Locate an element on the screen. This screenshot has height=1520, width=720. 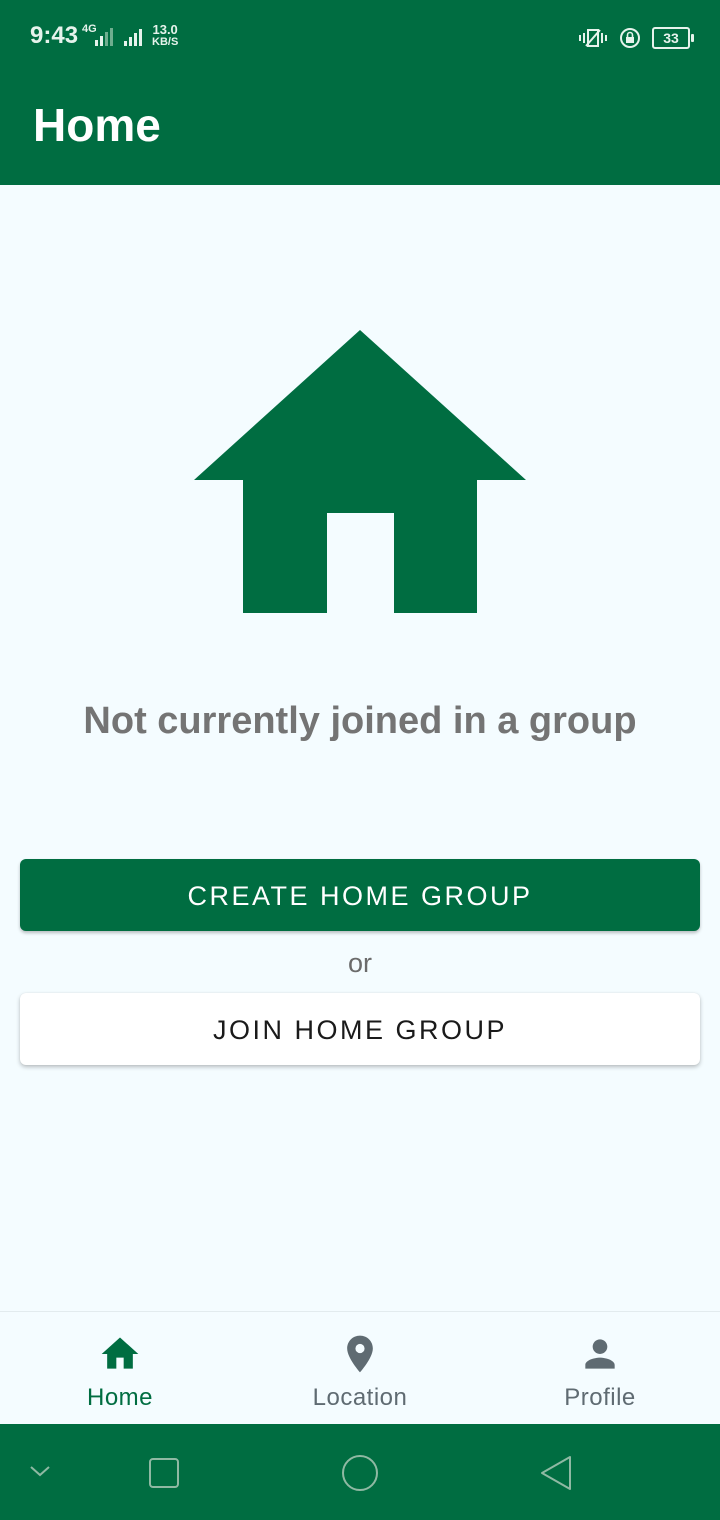
person-icon is located at coordinates (600, 1354).